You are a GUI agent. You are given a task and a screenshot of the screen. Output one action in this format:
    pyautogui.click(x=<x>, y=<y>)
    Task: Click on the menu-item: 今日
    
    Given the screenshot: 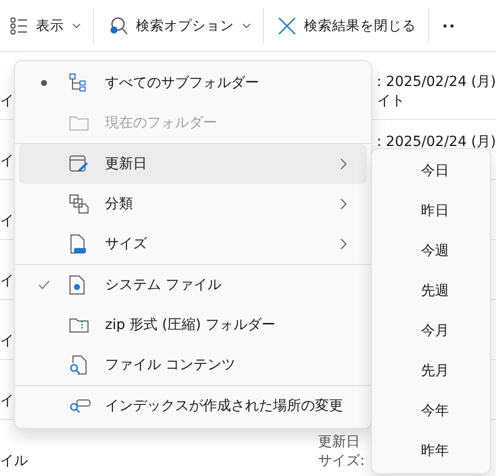 What is the action you would take?
    pyautogui.click(x=431, y=171)
    